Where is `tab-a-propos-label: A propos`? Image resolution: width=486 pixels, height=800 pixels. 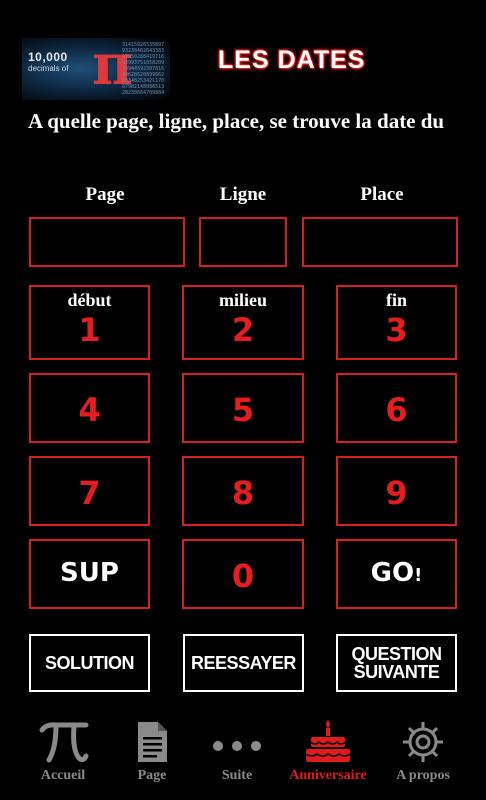
tab-a-propos-label: A propos is located at coordinates (423, 775).